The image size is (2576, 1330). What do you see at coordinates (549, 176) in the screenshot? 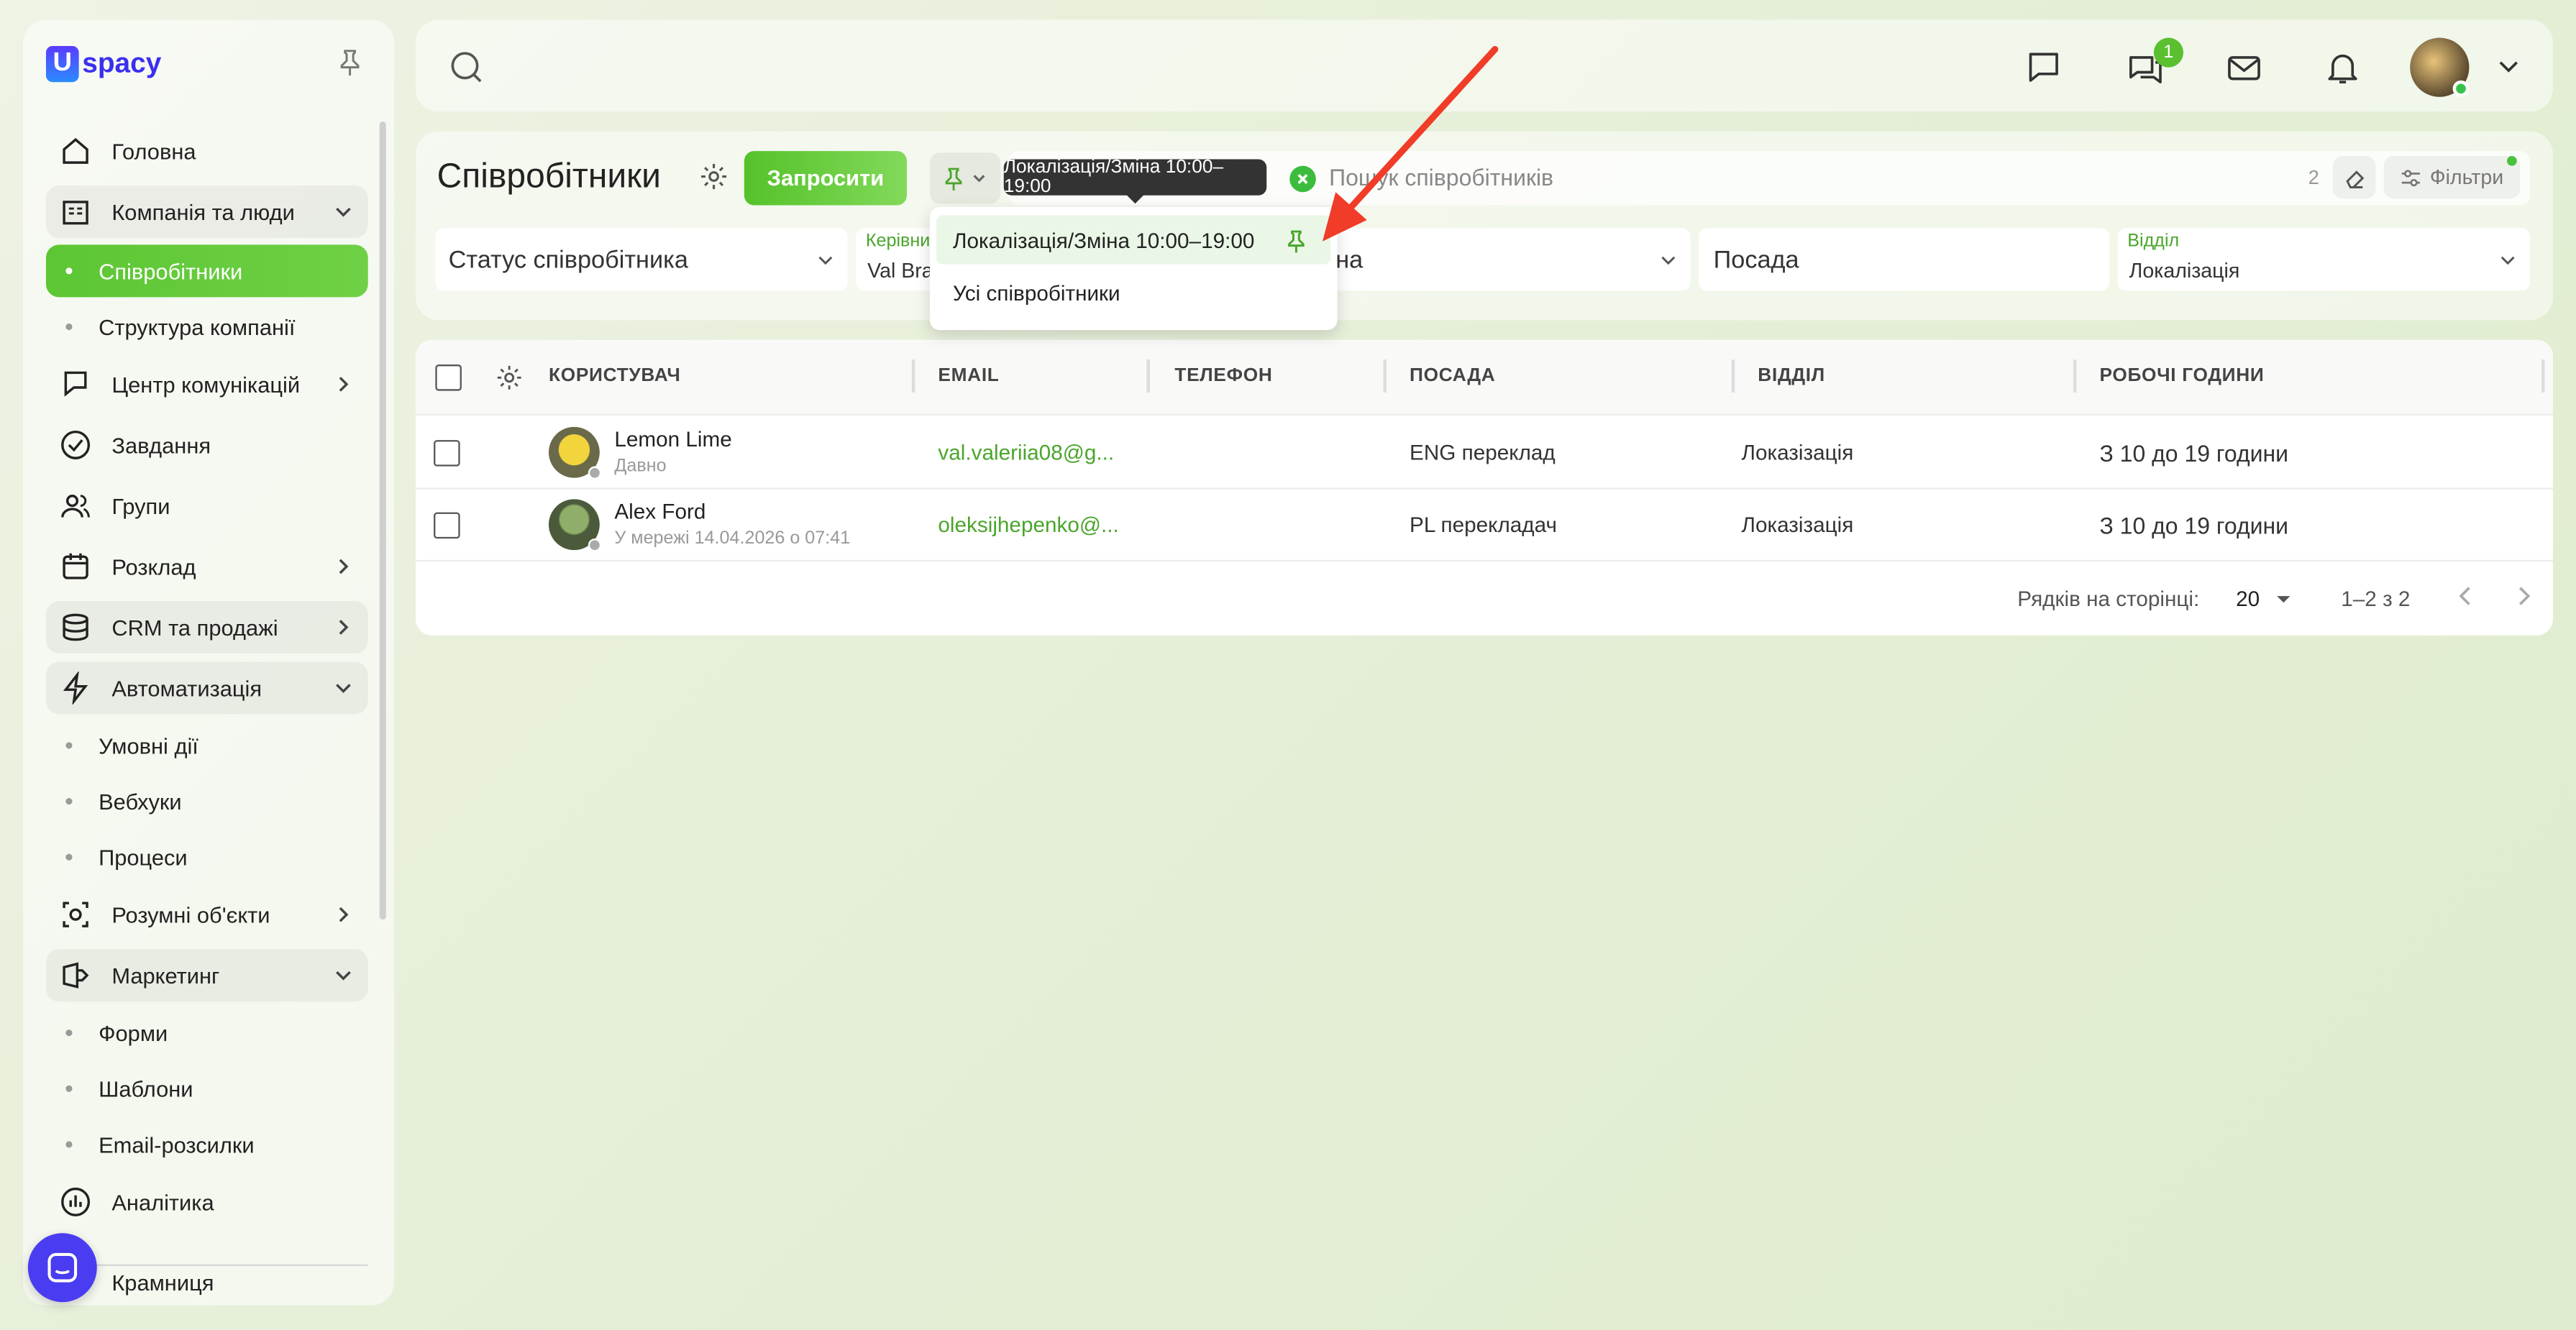
I see `page-title: Співробітники` at bounding box center [549, 176].